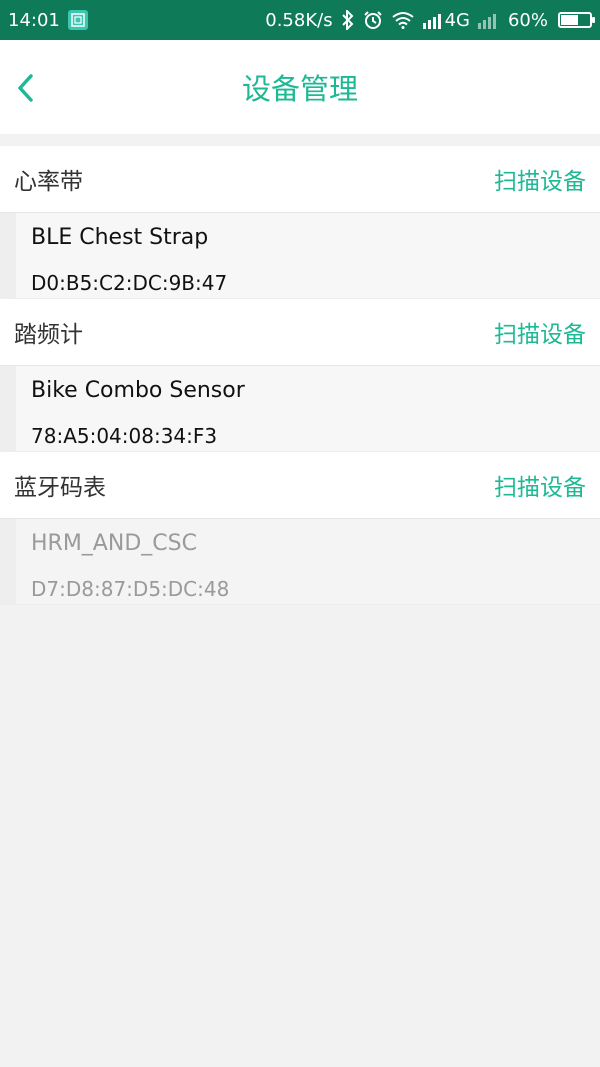 The width and height of the screenshot is (600, 1067). Describe the element at coordinates (373, 20) in the screenshot. I see `alarm-icon` at that location.